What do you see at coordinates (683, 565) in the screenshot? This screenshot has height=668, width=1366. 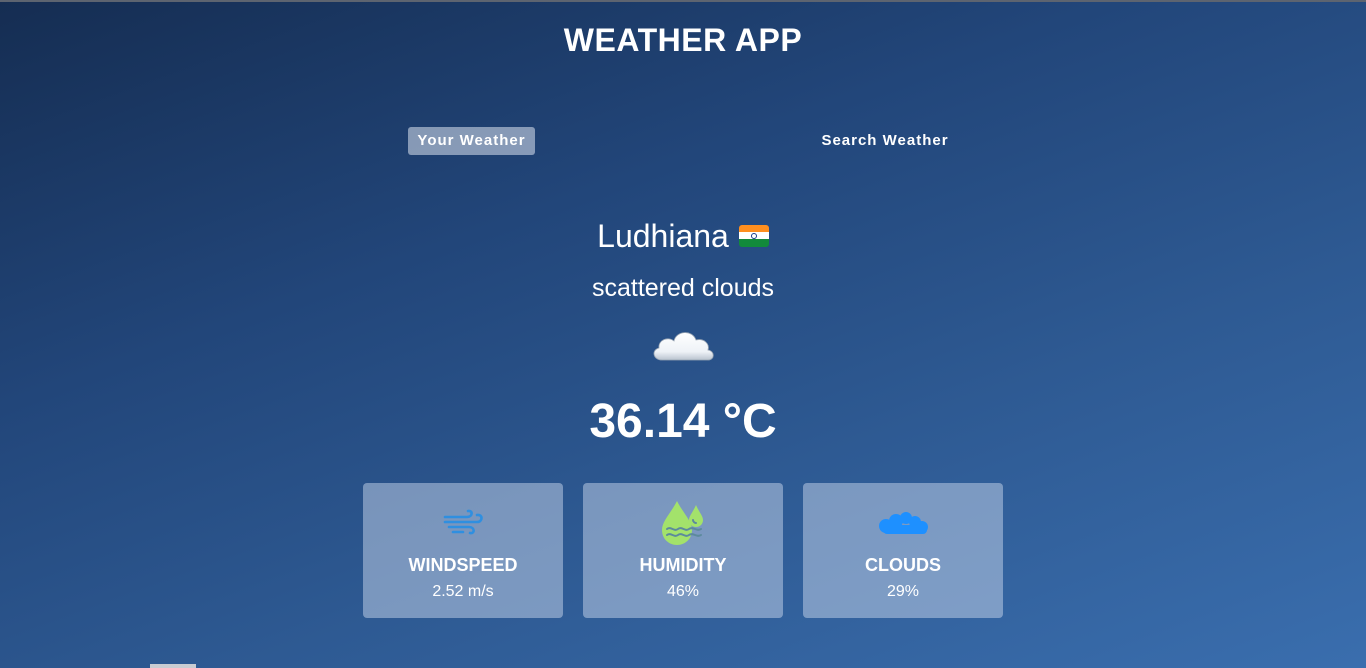 I see `humidity-title: HUMIDITY` at bounding box center [683, 565].